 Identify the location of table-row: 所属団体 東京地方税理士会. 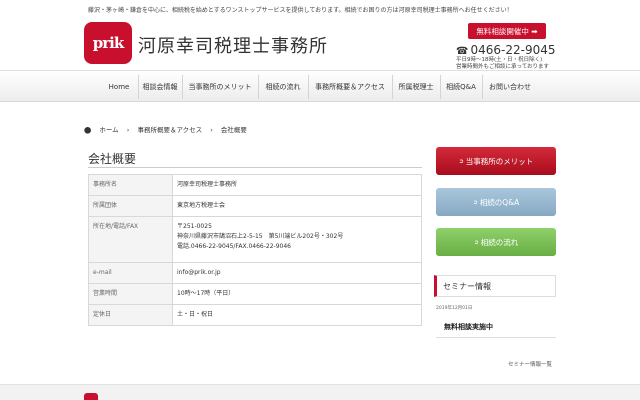
(255, 206).